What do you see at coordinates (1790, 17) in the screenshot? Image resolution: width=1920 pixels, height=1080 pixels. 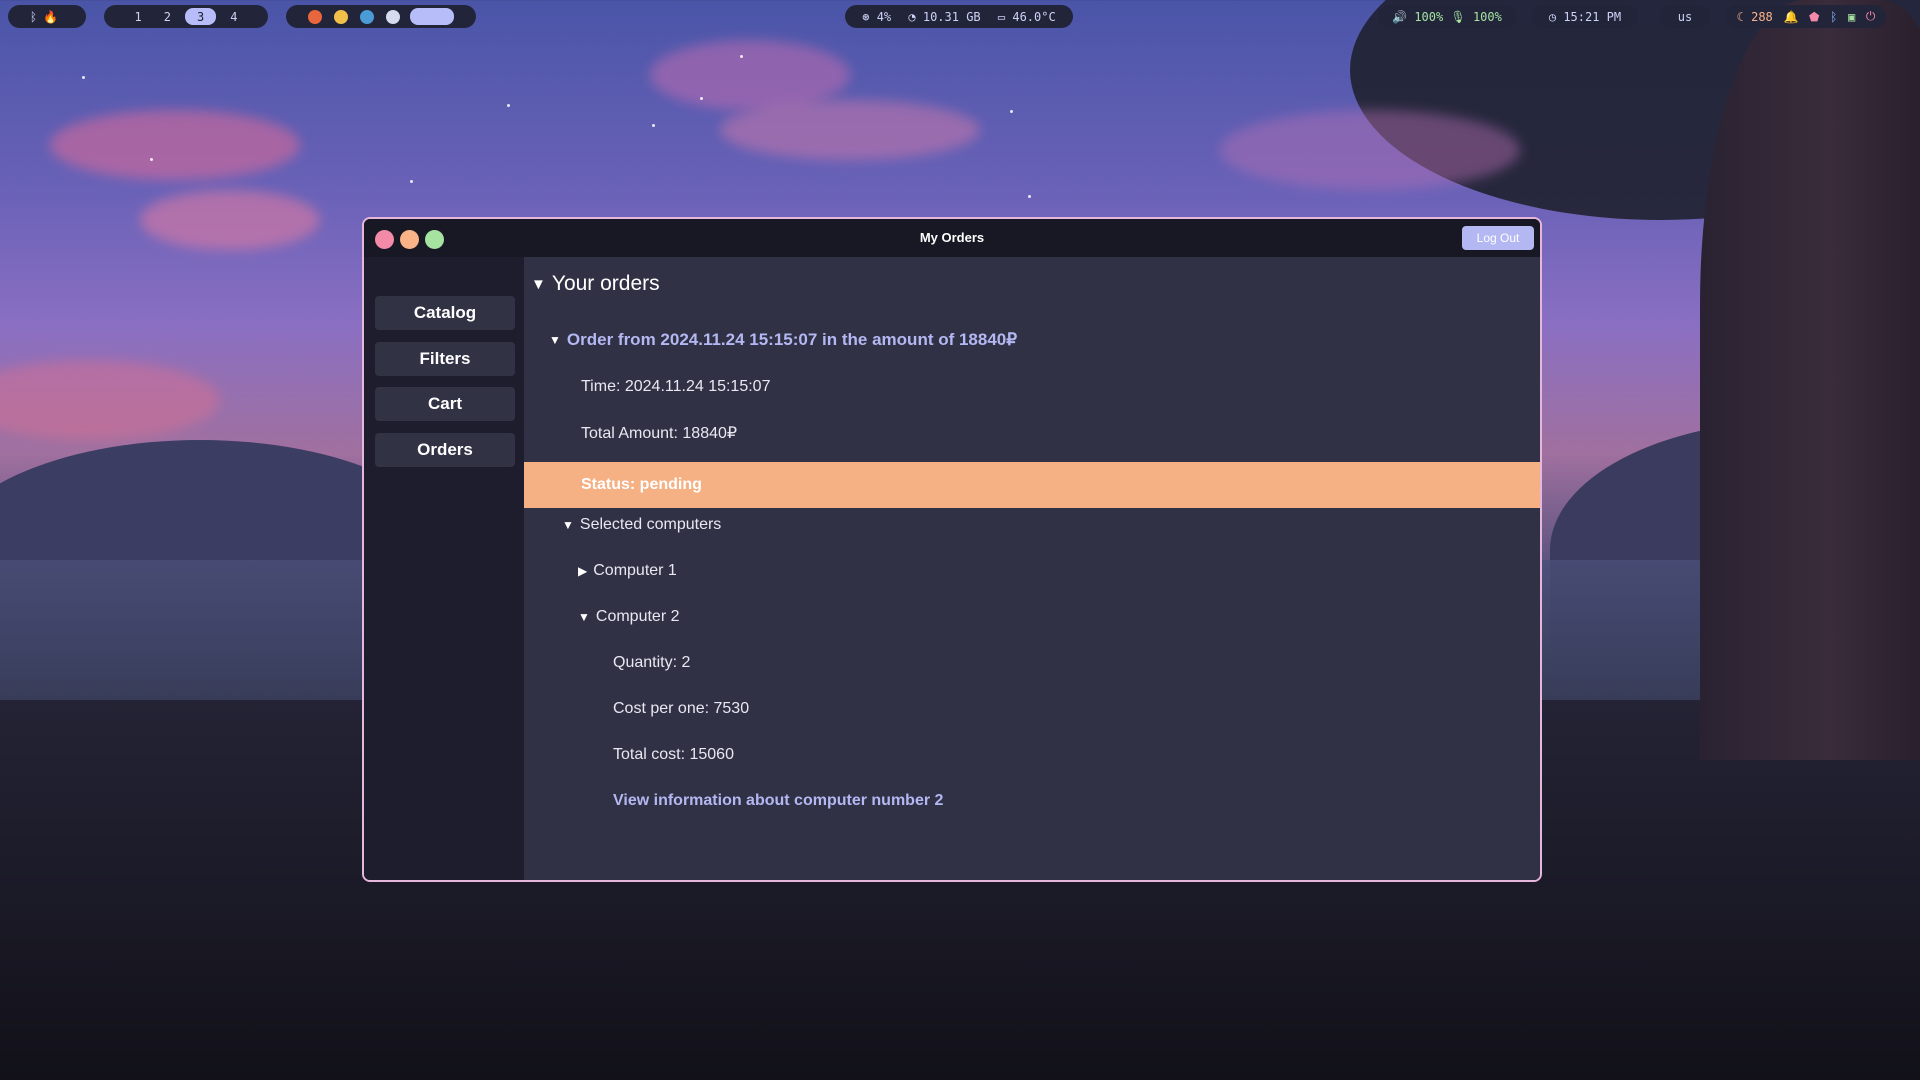 I see `bell-icon: 🔔` at bounding box center [1790, 17].